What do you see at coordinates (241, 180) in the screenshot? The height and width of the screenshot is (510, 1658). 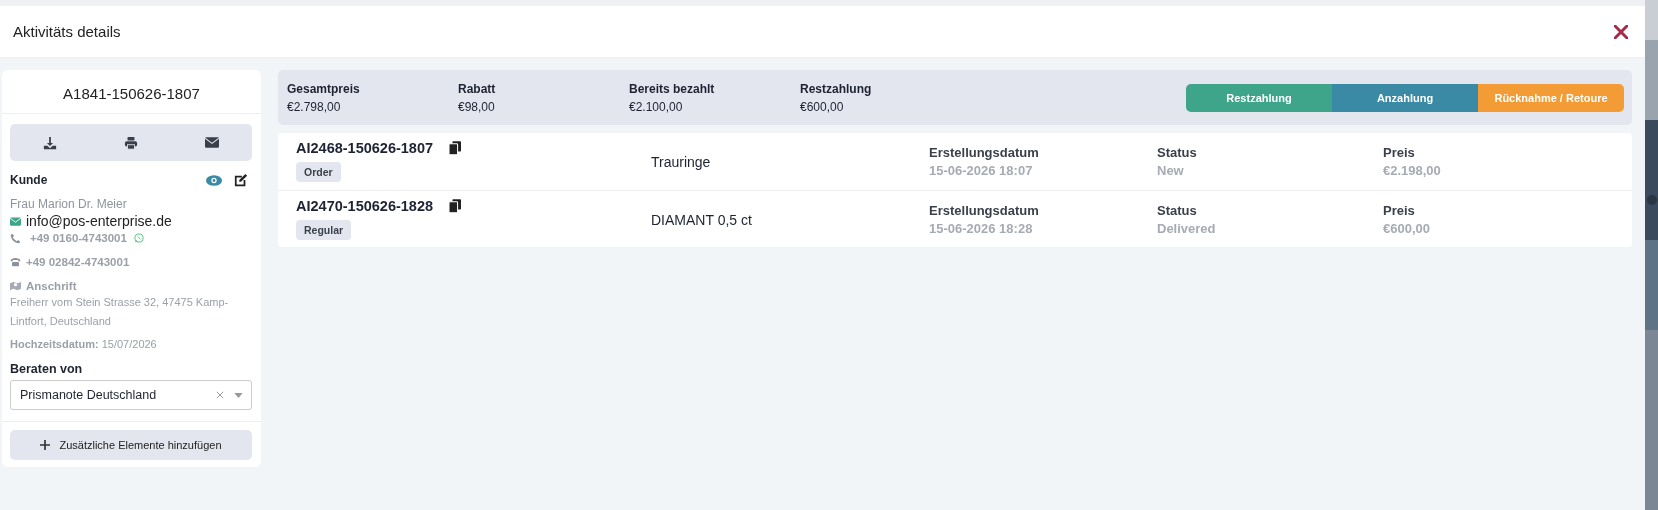 I see `edit-icon` at bounding box center [241, 180].